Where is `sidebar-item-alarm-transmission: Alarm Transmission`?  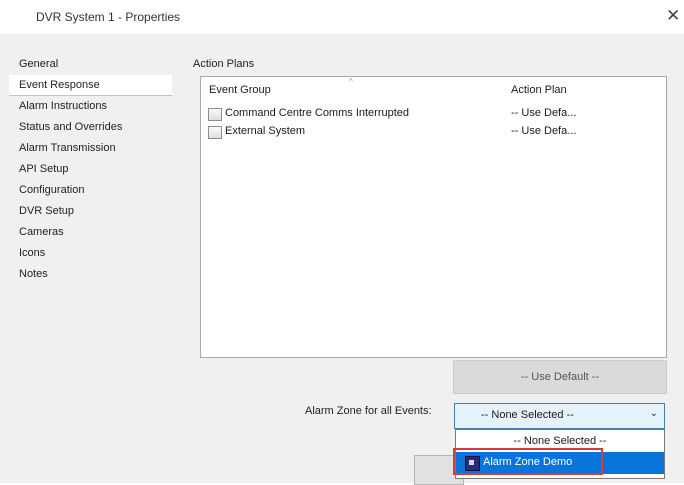 sidebar-item-alarm-transmission: Alarm Transmission is located at coordinates (90, 148).